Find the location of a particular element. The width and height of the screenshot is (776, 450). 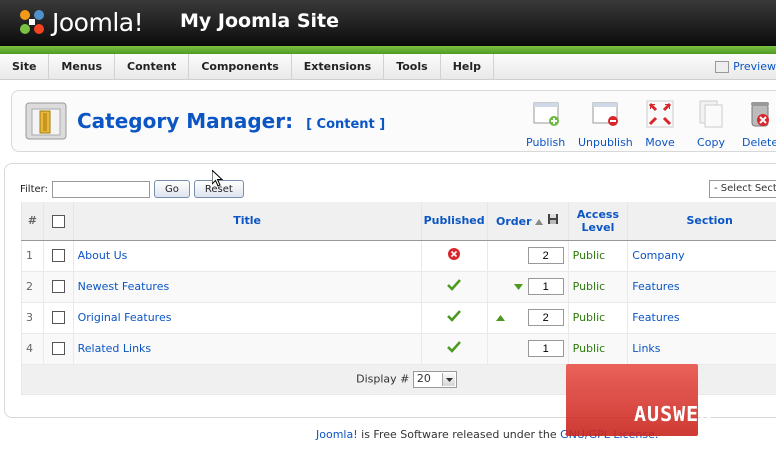

row-section: Links is located at coordinates (701, 349).